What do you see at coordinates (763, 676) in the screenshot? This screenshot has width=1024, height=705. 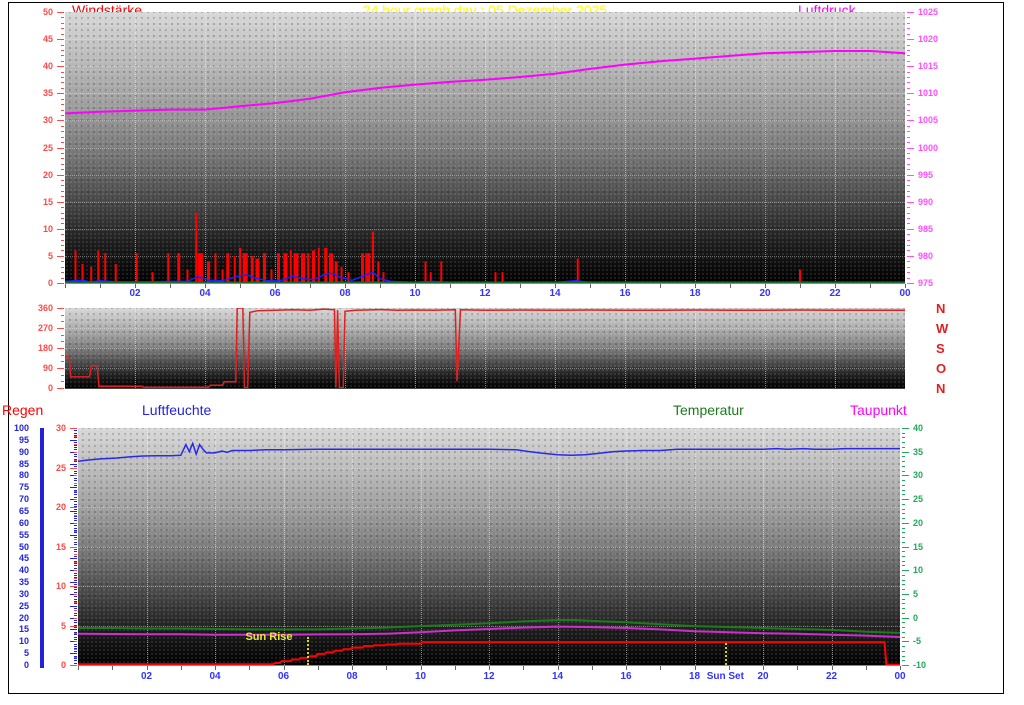 I see `x-tick-label: 20` at bounding box center [763, 676].